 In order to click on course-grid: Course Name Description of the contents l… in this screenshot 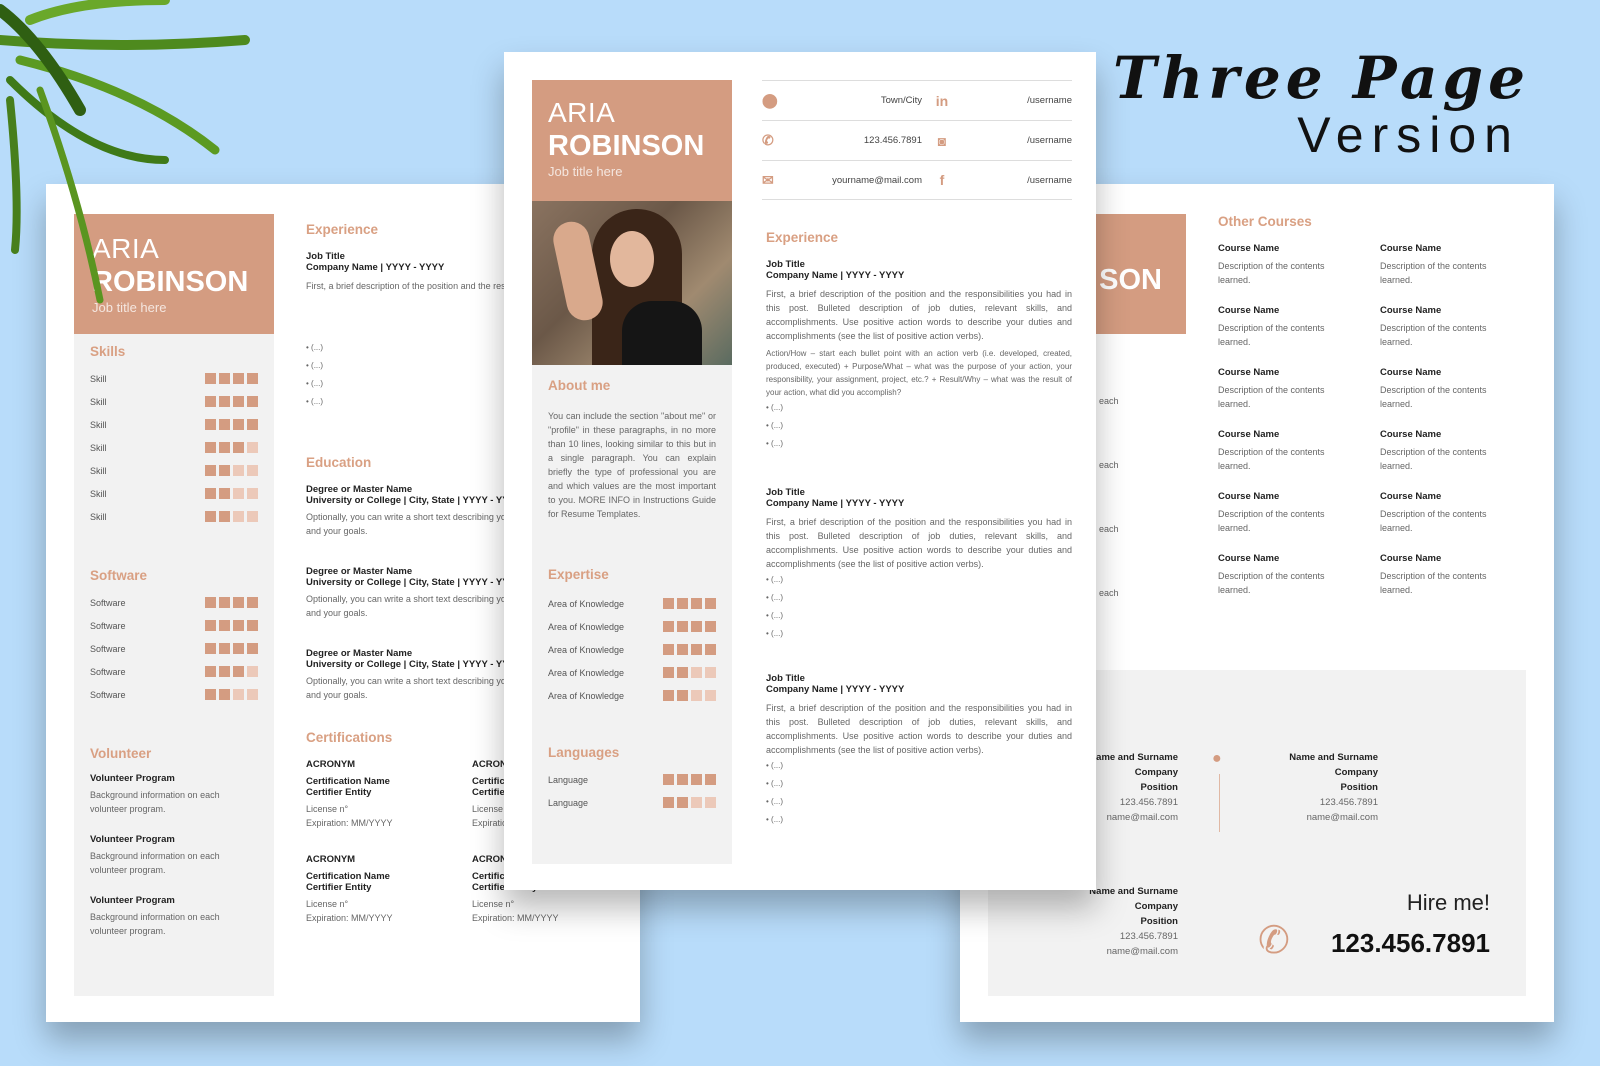, I will do `click(1373, 420)`.